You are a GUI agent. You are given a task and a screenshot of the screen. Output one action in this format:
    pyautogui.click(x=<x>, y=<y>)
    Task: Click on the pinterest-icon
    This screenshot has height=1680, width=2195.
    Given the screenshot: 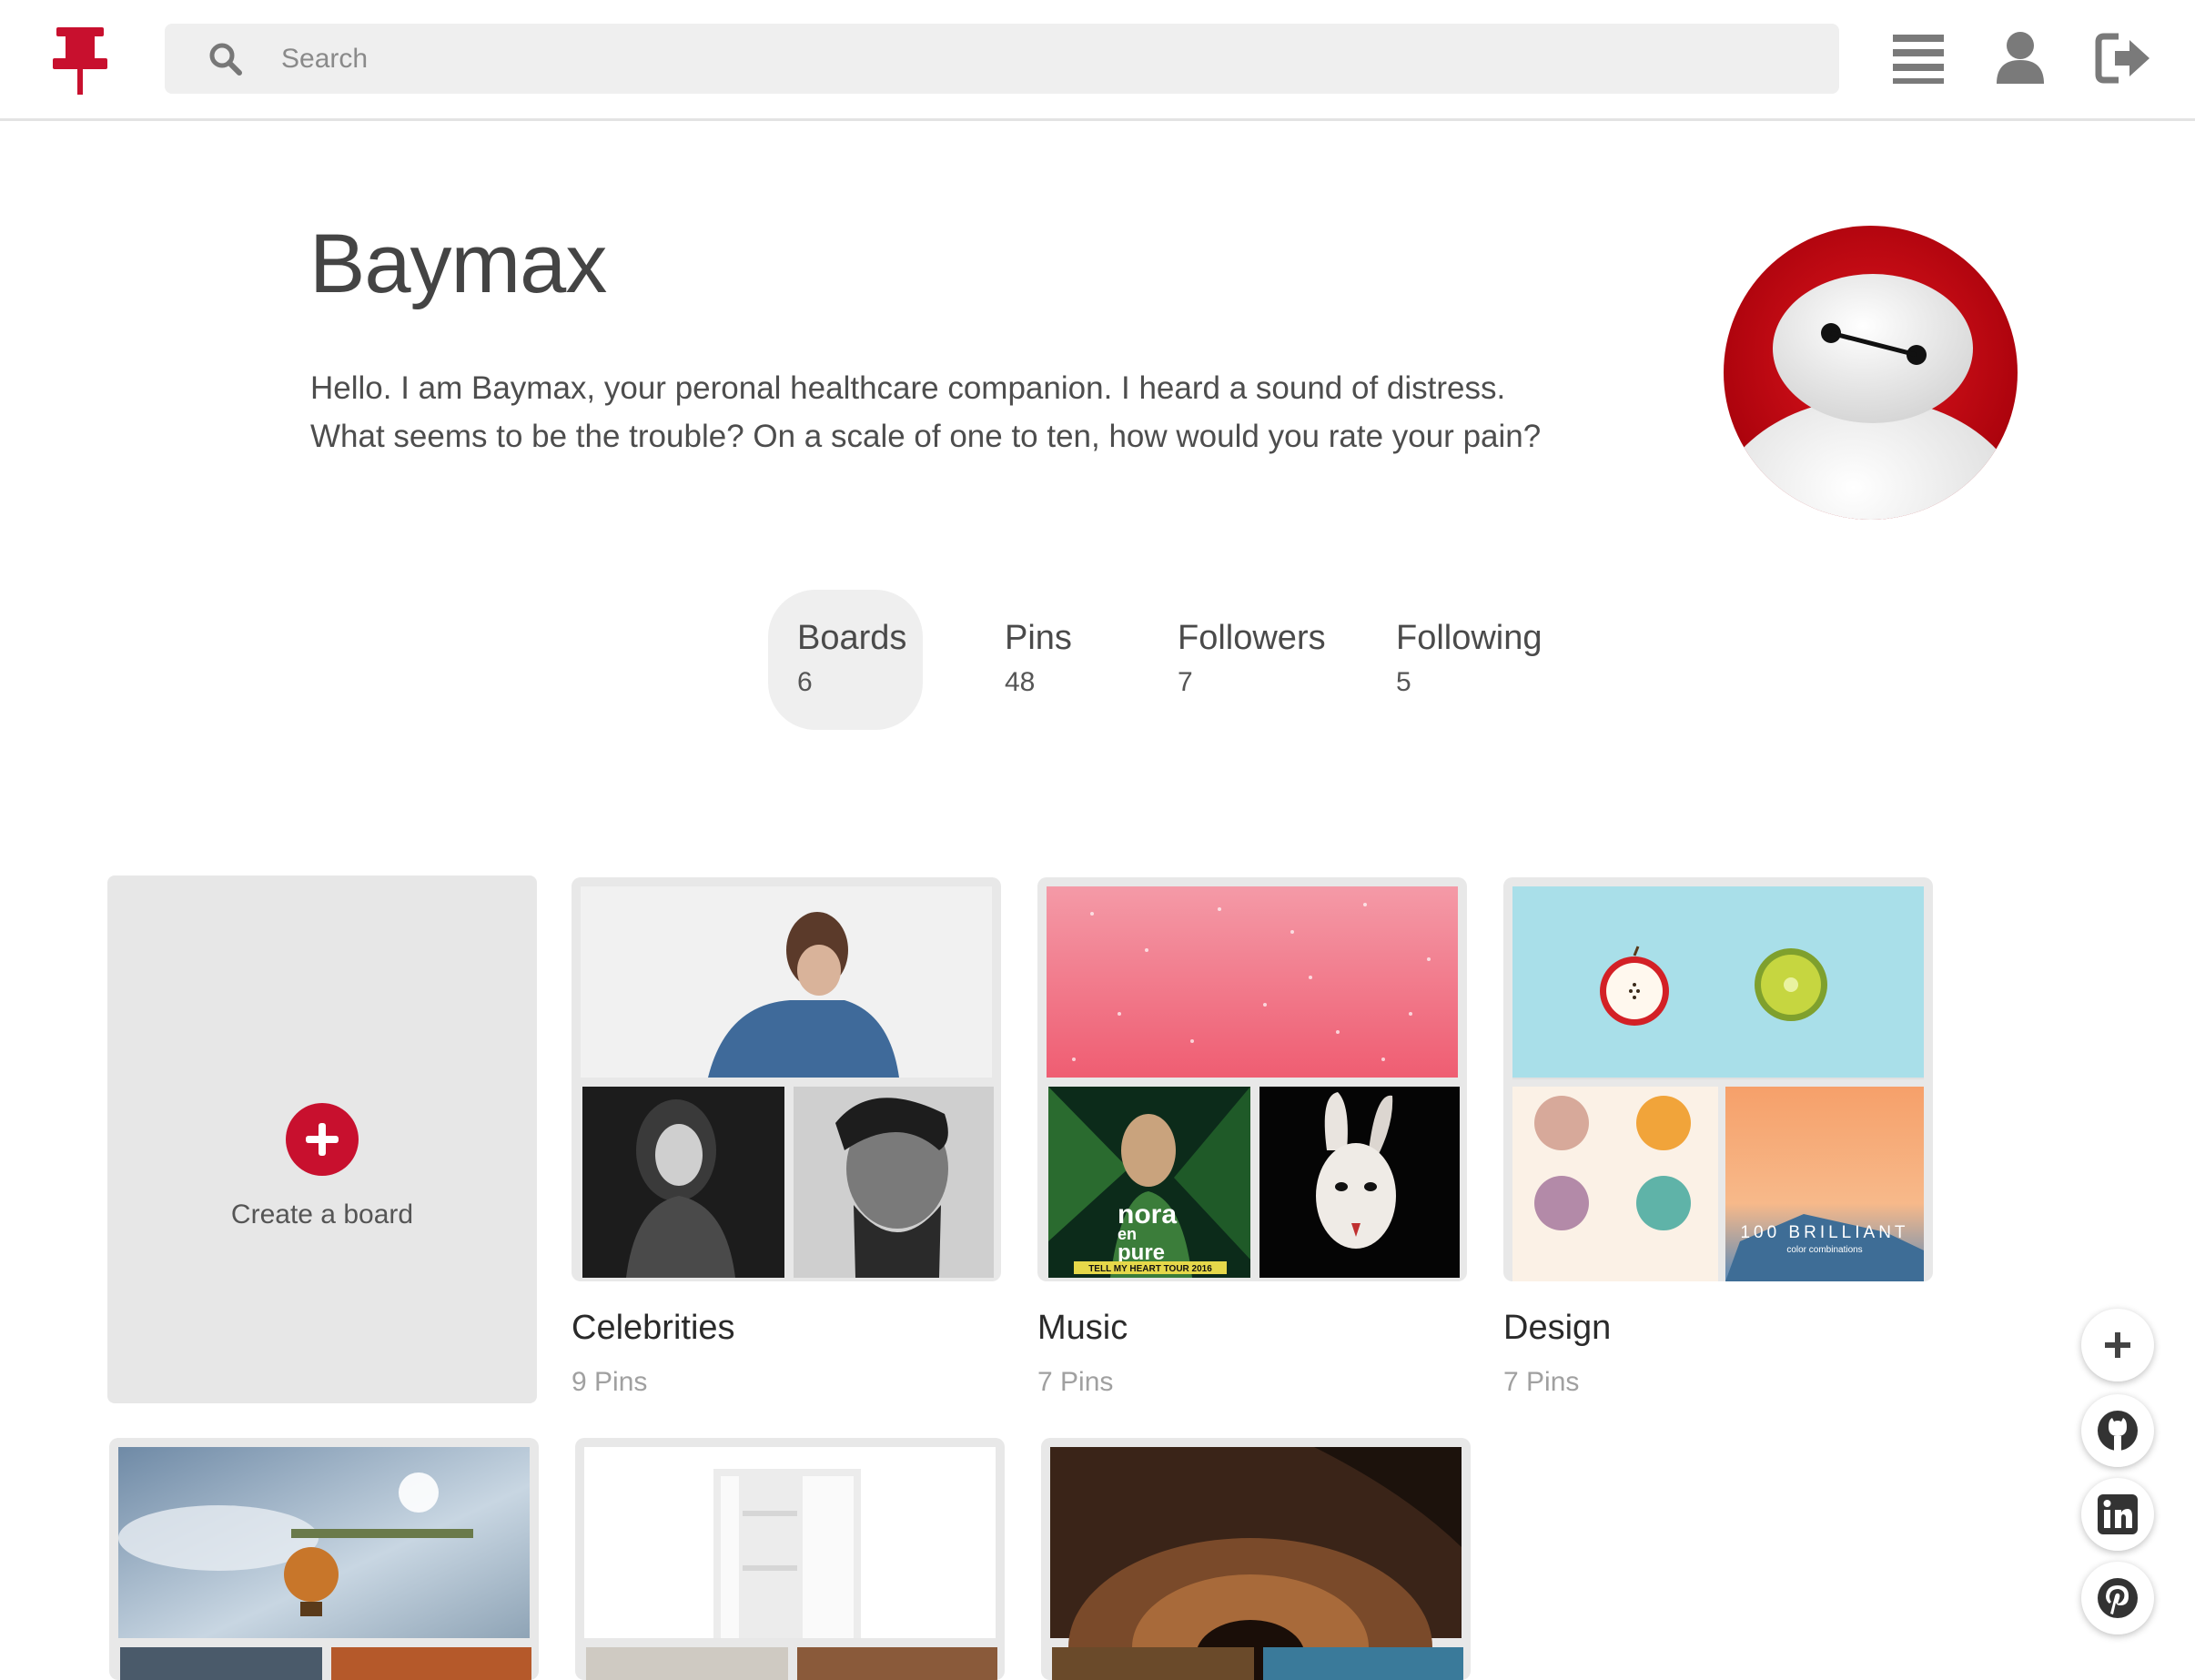 What is the action you would take?
    pyautogui.click(x=2118, y=1598)
    